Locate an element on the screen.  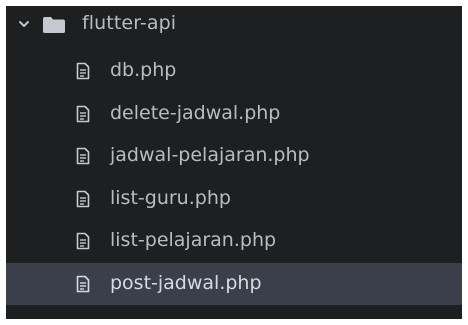
folder-row-flutter-api: flutter-api is located at coordinates (234, 24).